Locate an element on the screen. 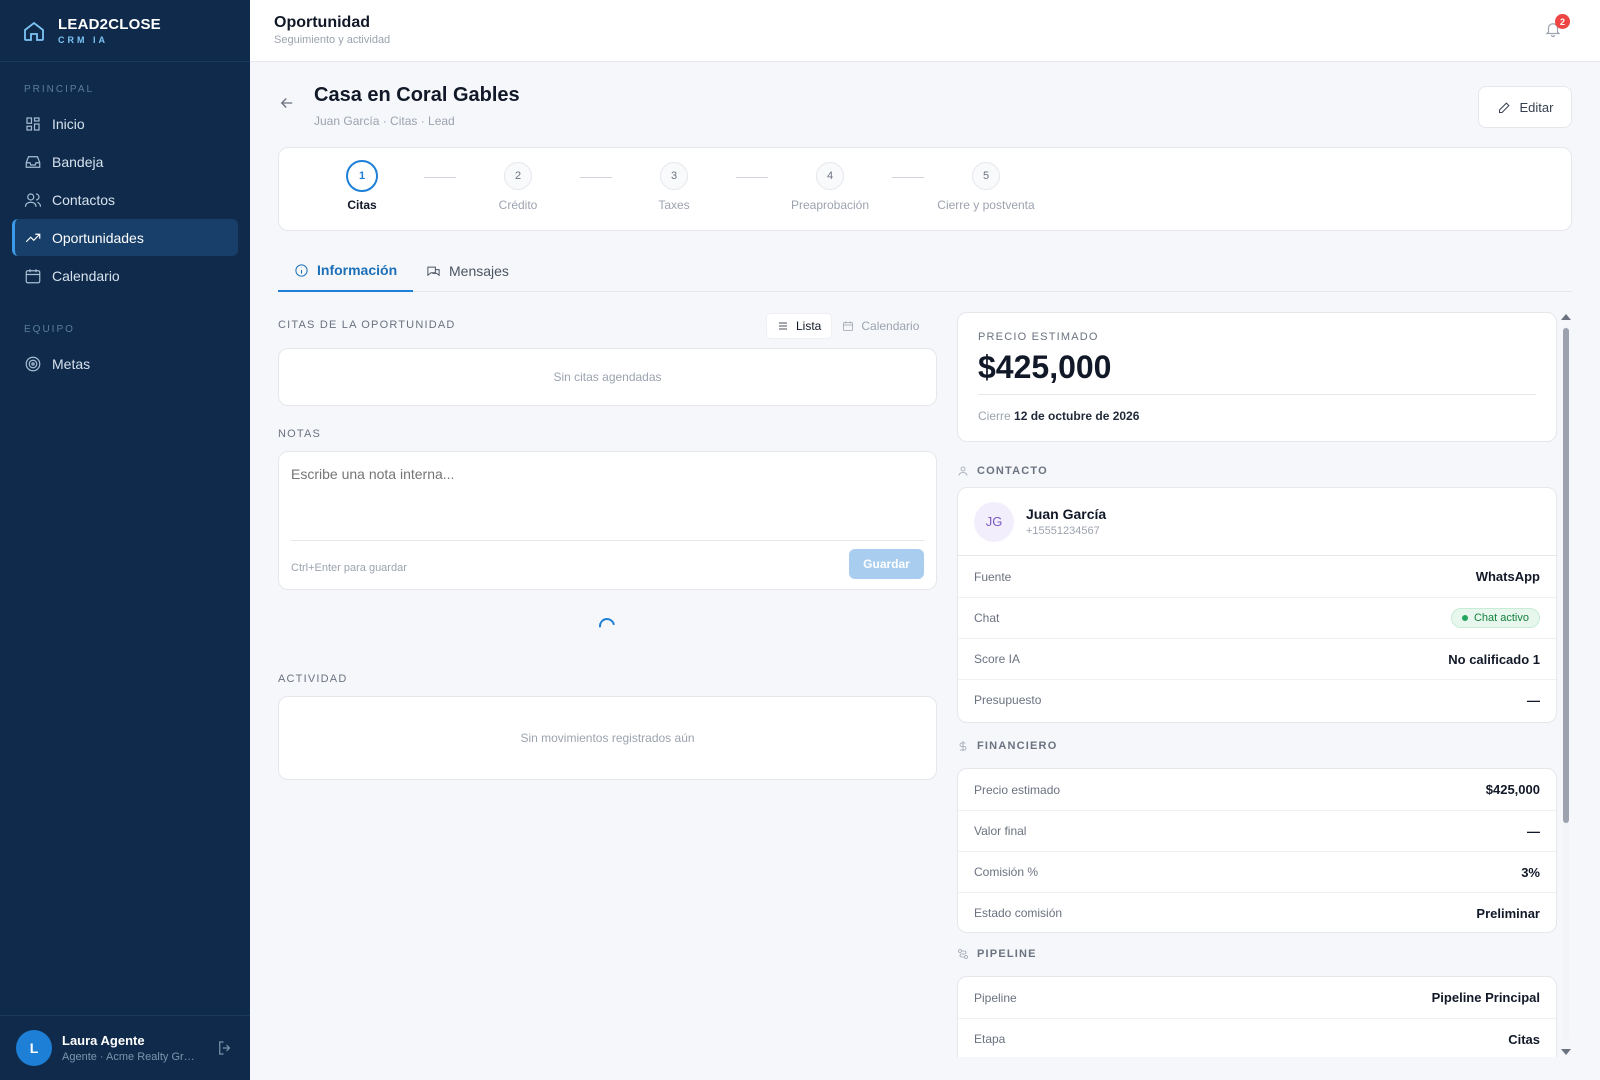  field-value: Pipeline Principal is located at coordinates (1485, 997).